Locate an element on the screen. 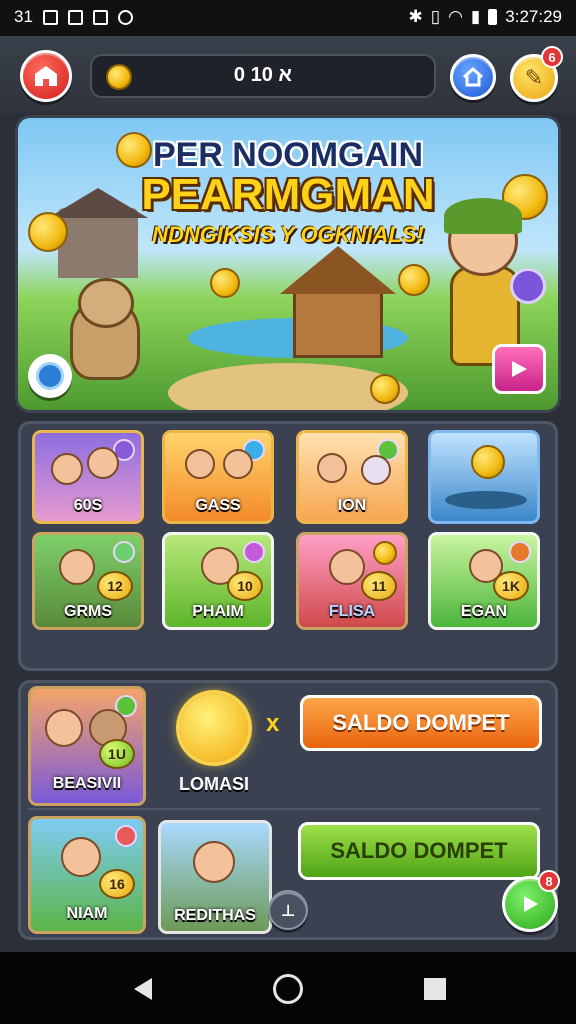 Image resolution: width=576 pixels, height=1024 pixels. notification-badge: 6 is located at coordinates (552, 57).